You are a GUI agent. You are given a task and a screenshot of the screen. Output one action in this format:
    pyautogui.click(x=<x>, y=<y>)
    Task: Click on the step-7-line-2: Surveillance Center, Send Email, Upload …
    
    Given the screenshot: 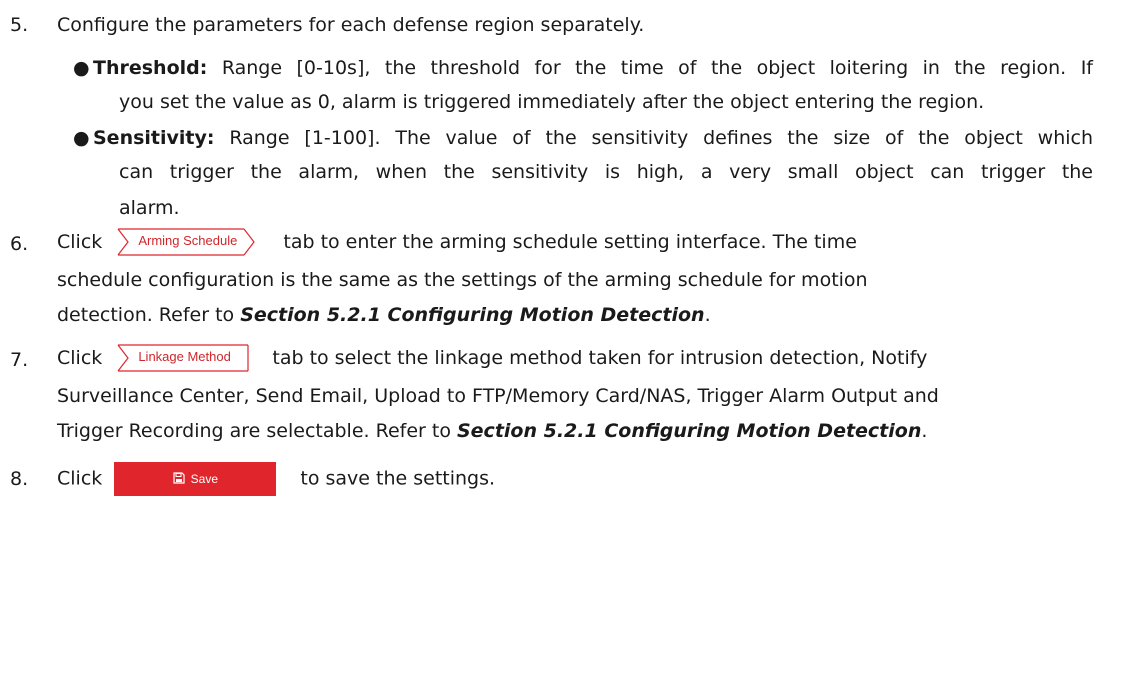 What is the action you would take?
    pyautogui.click(x=498, y=396)
    